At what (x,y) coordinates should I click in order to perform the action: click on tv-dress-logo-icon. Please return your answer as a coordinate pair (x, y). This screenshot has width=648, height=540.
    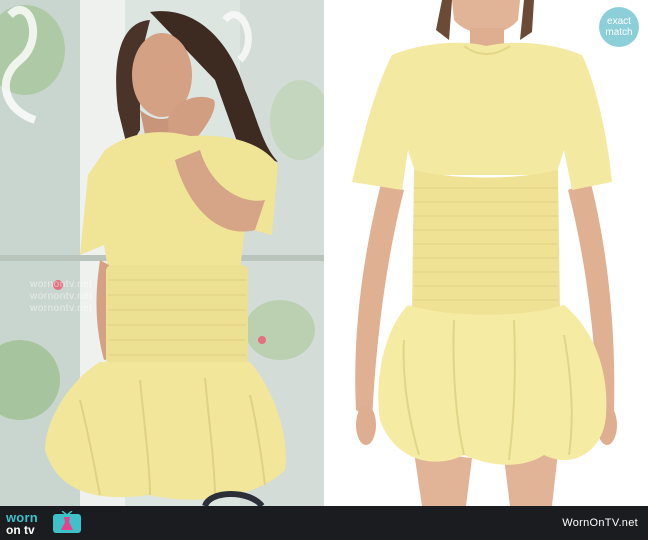
    Looking at the image, I should click on (67, 522).